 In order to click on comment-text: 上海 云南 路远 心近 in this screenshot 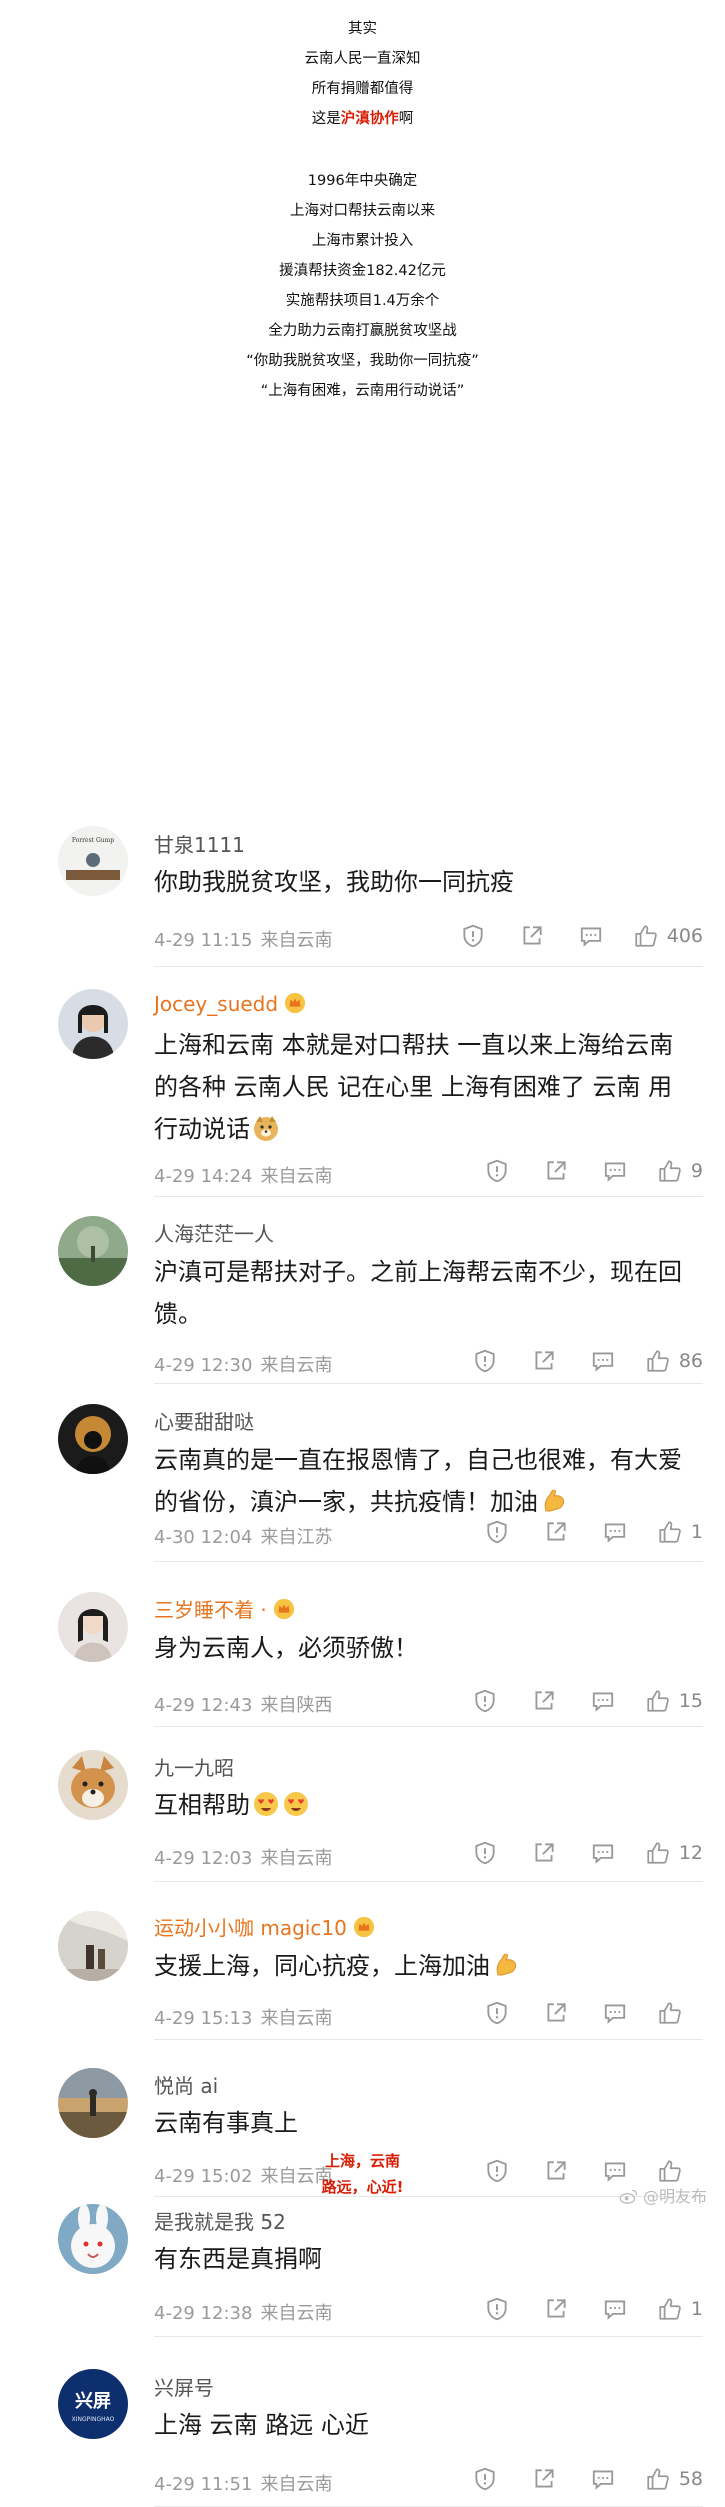, I will do `click(261, 2425)`.